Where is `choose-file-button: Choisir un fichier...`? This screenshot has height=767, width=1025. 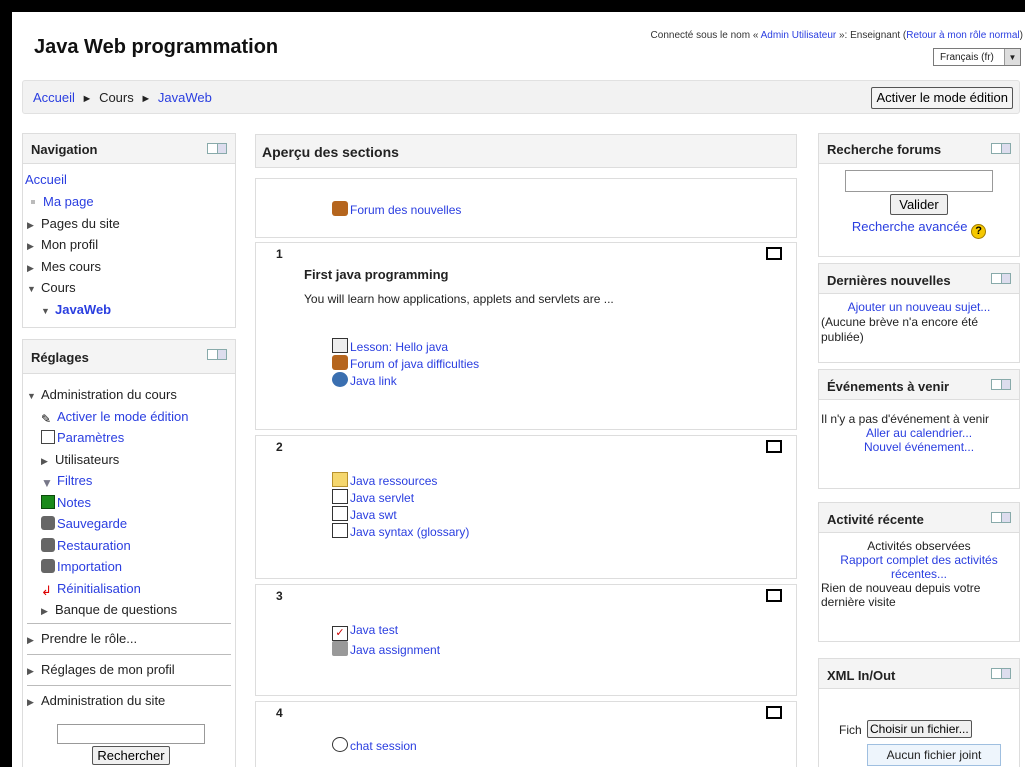
choose-file-button: Choisir un fichier... is located at coordinates (919, 729).